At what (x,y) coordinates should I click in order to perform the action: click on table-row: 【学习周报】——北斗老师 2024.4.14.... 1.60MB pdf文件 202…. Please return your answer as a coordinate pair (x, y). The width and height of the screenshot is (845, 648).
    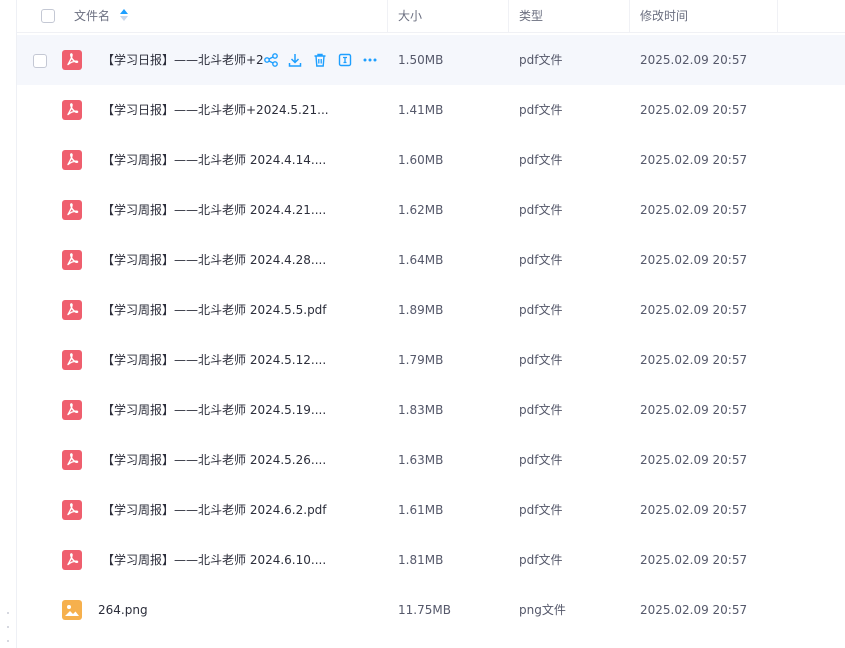
    Looking at the image, I should click on (431, 160).